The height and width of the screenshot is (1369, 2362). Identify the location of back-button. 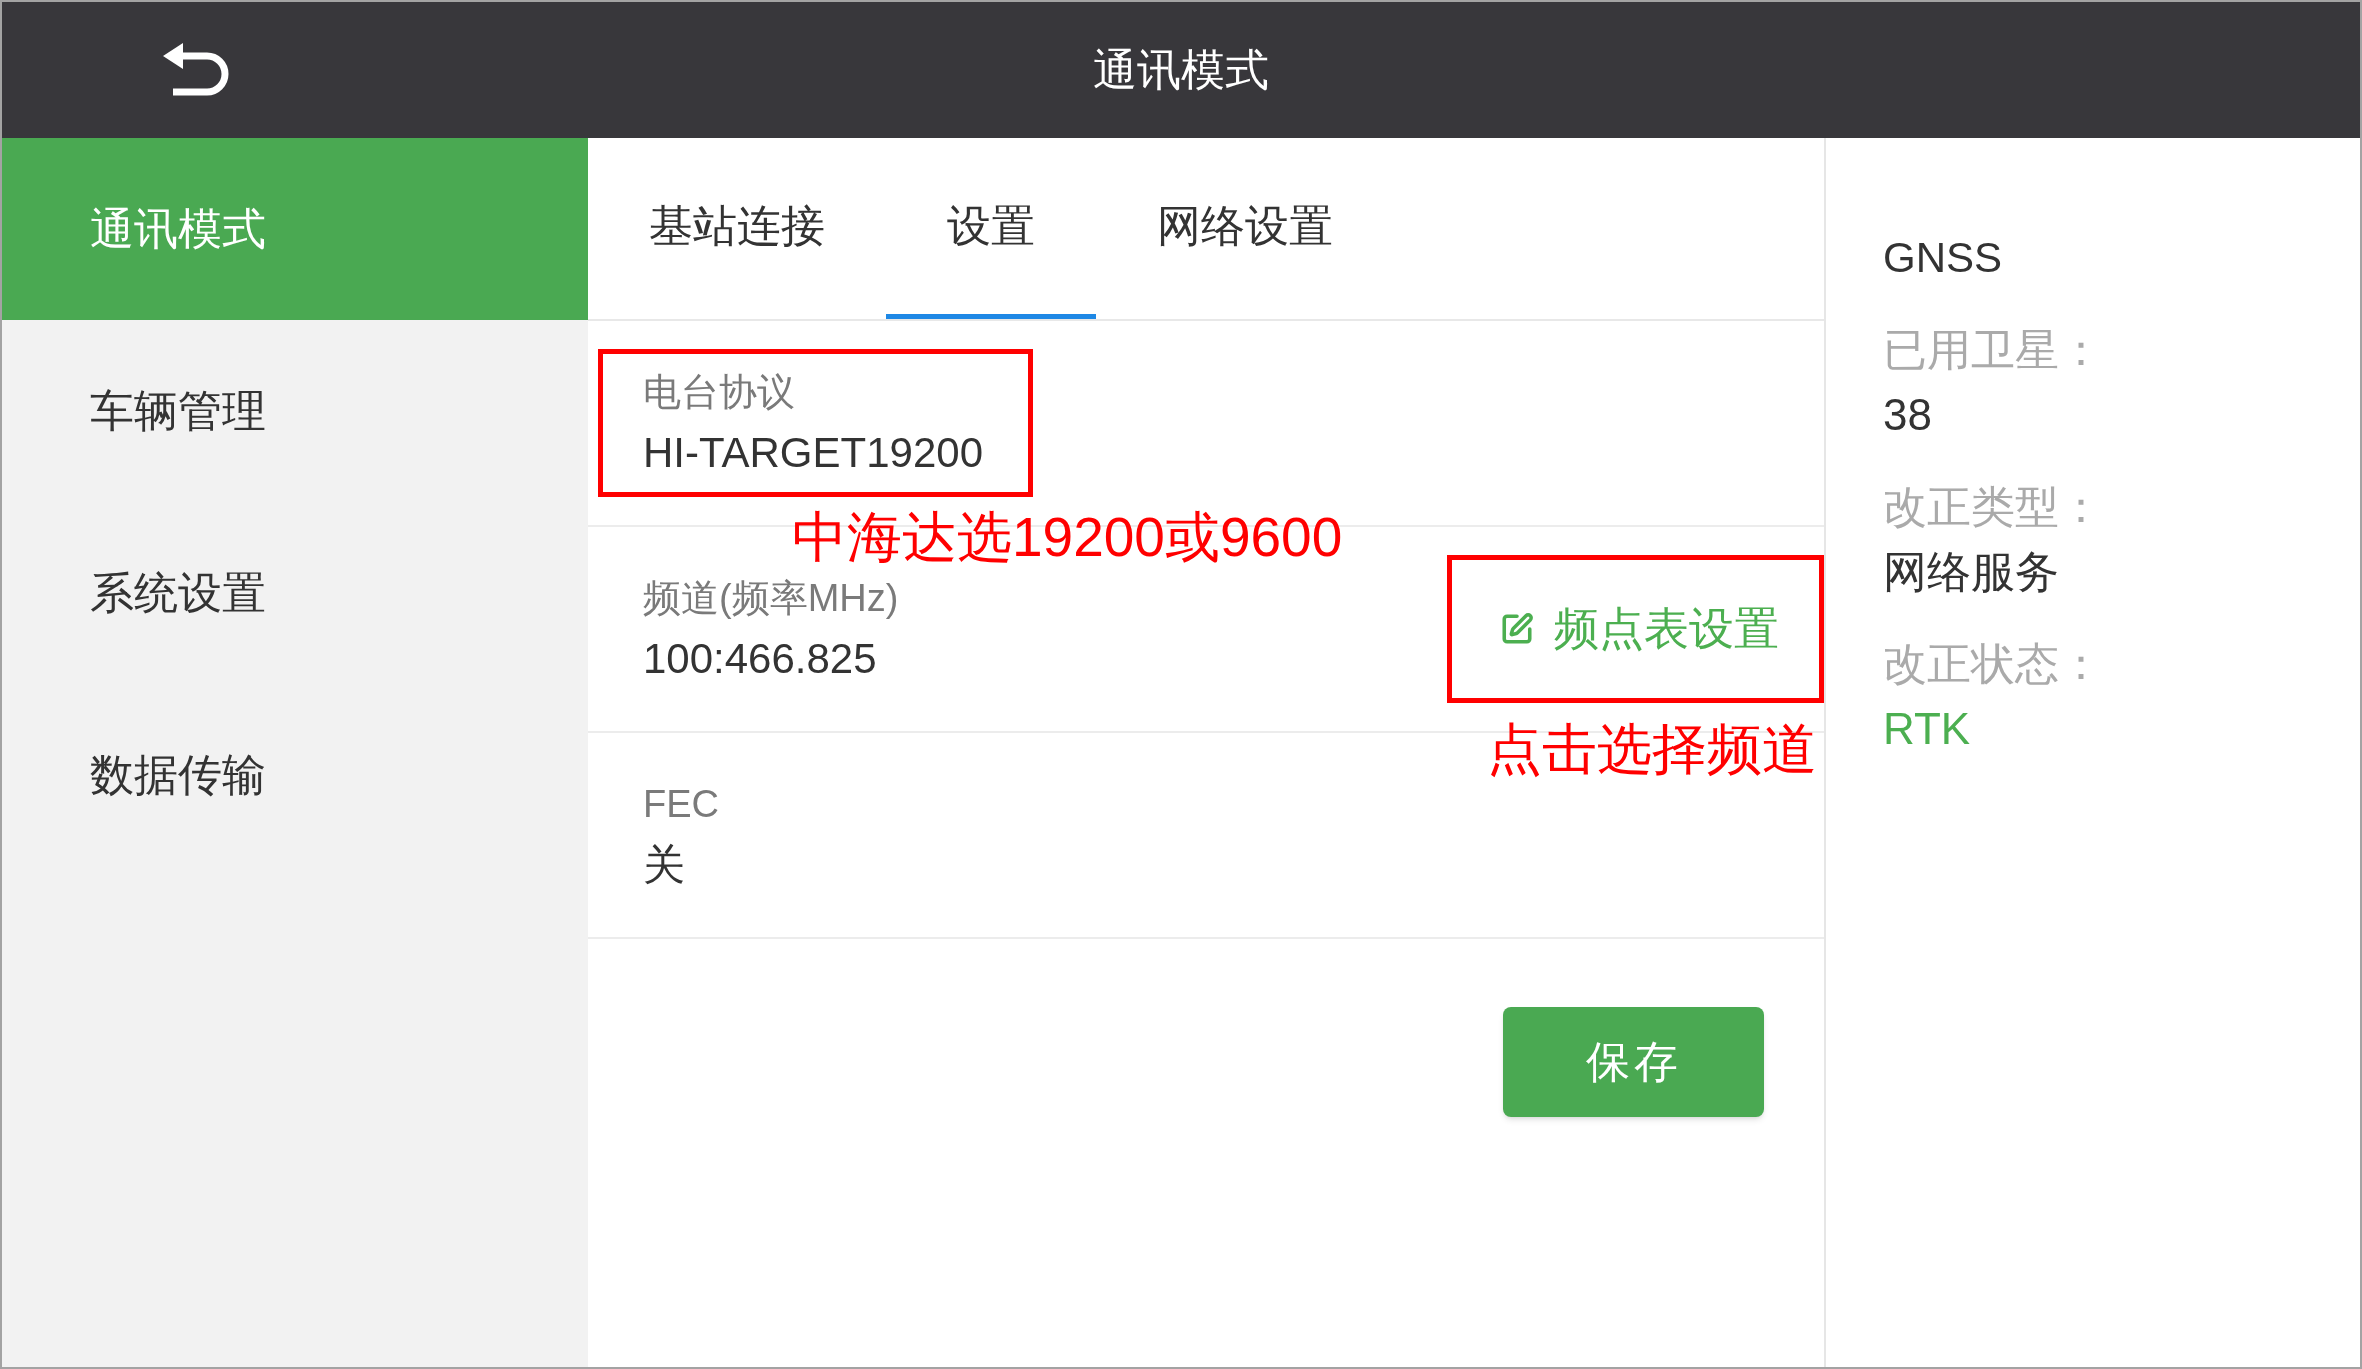
(196, 70).